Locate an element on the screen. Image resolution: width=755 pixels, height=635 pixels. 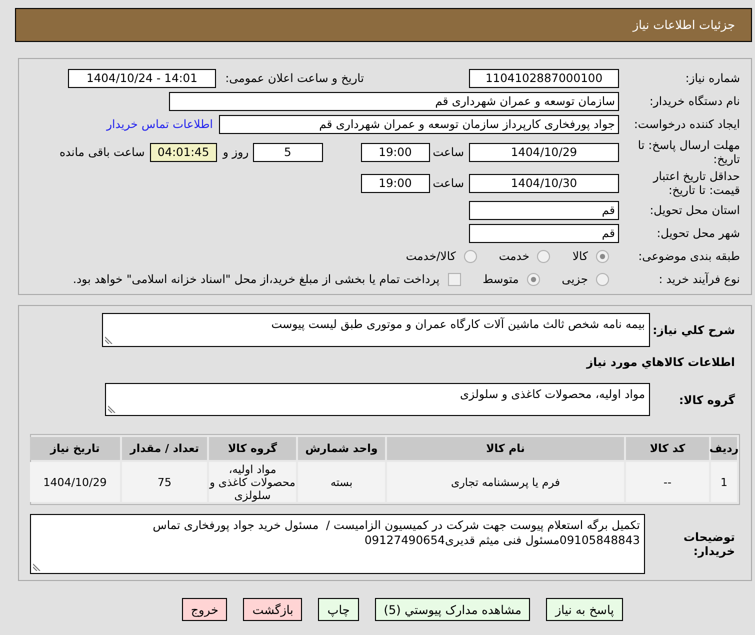
field-label: تاریخ و ساعت اعلان عمومی: is located at coordinates (294, 78).